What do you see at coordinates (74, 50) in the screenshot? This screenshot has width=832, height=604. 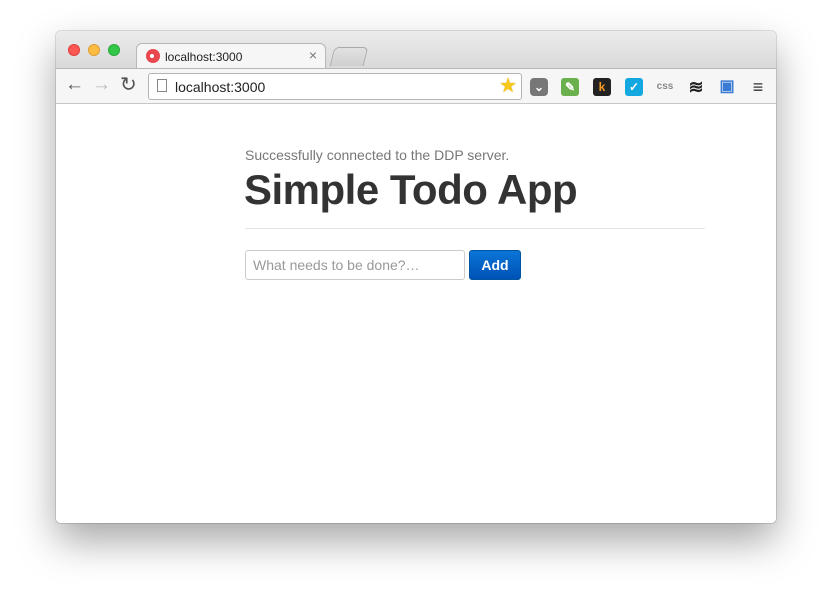 I see `close-window-button` at bounding box center [74, 50].